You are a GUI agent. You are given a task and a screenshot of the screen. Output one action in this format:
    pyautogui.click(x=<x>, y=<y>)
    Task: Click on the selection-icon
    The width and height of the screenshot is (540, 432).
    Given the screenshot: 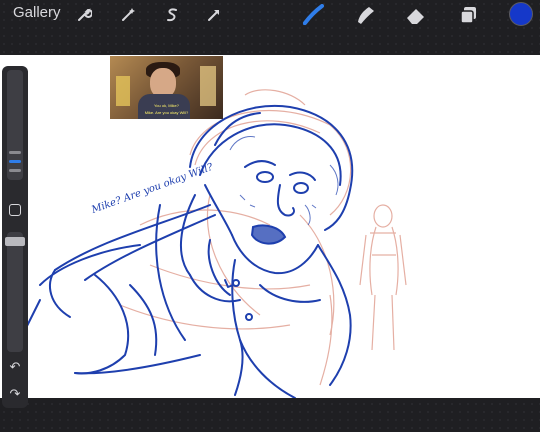 What is the action you would take?
    pyautogui.click(x=172, y=15)
    